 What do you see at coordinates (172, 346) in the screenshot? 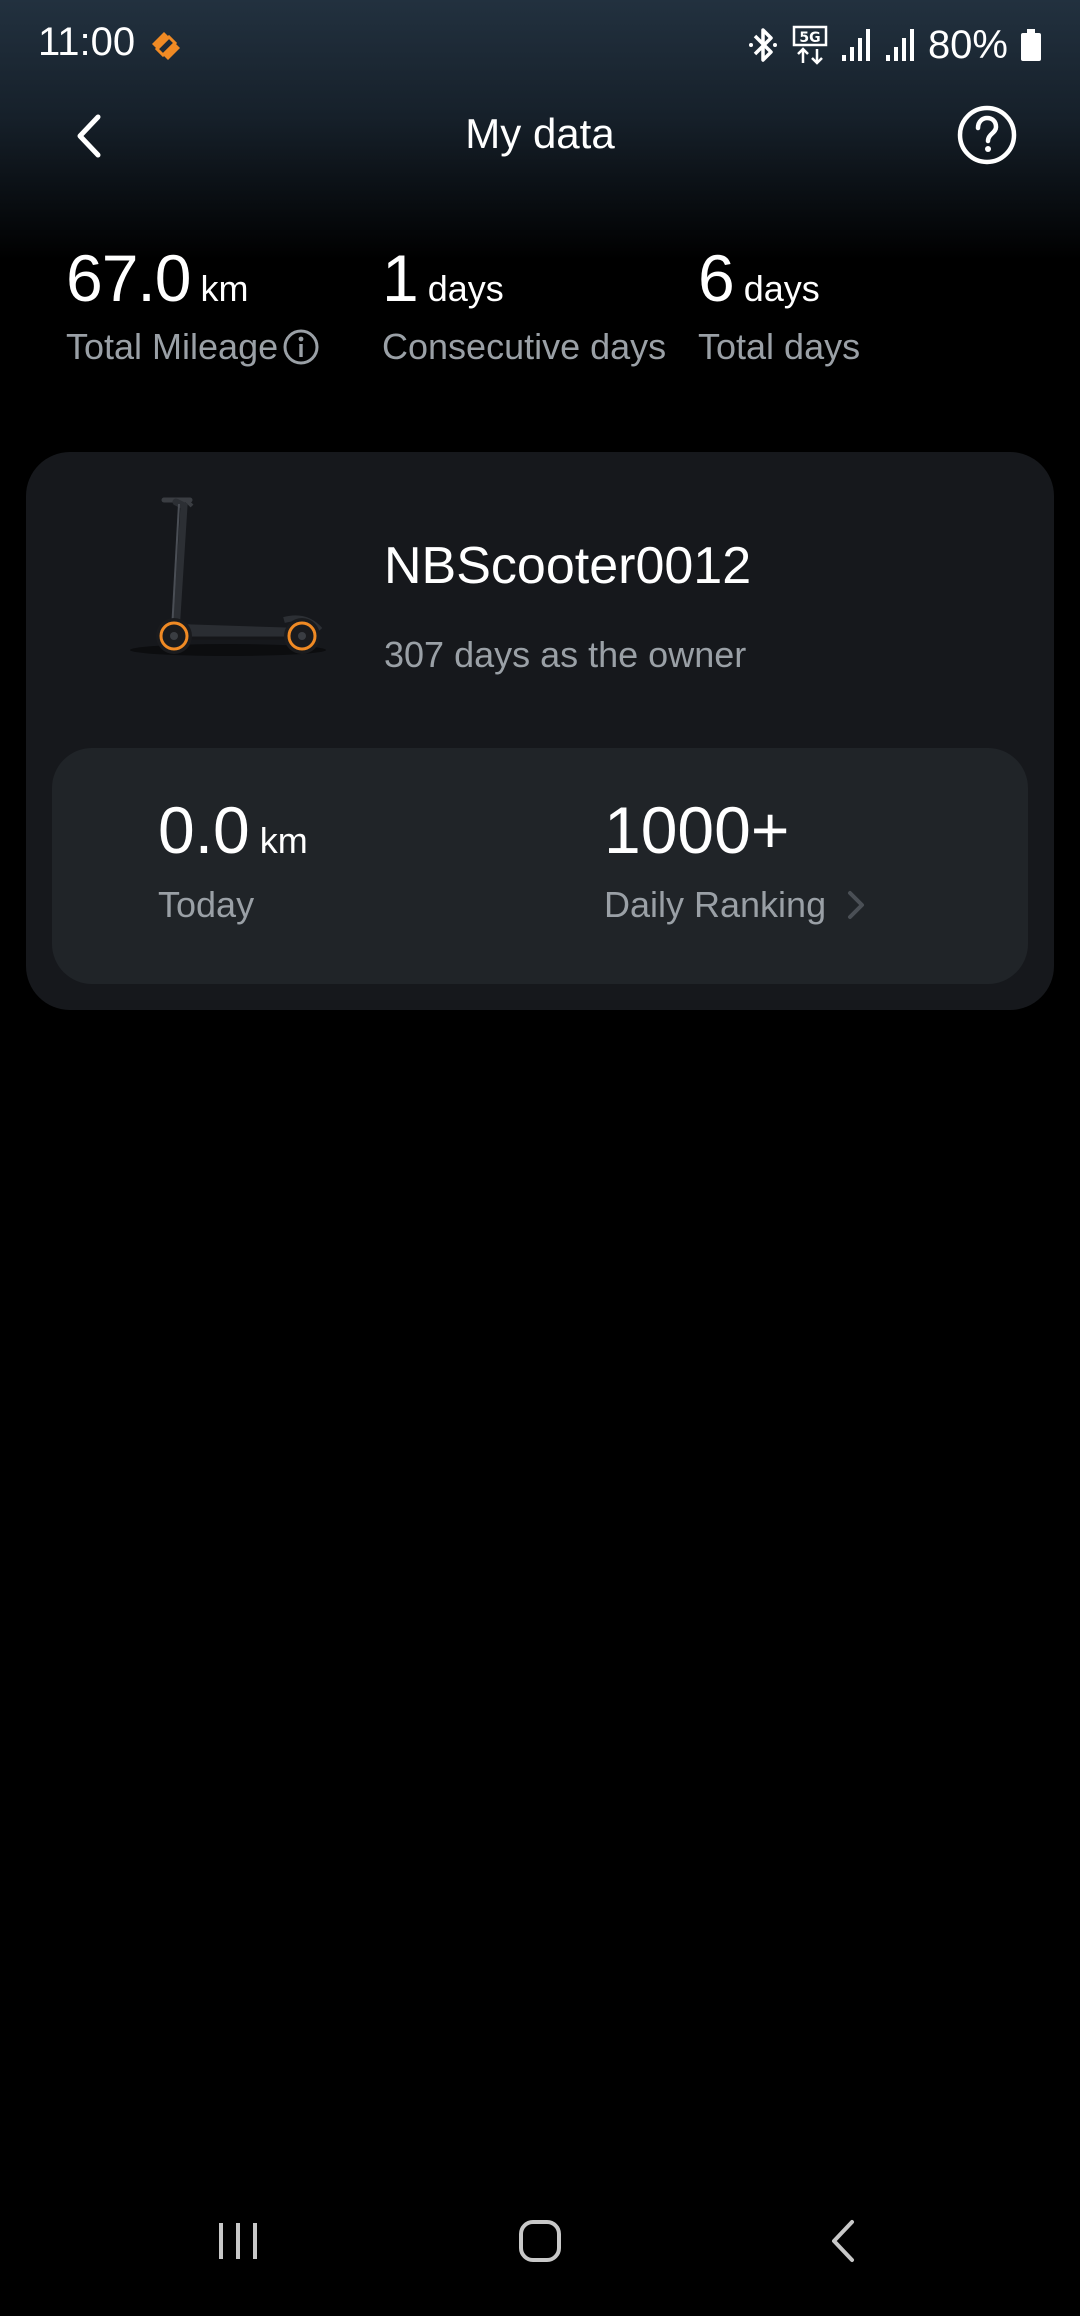
I see `total-mileage-label: Total Mileage` at bounding box center [172, 346].